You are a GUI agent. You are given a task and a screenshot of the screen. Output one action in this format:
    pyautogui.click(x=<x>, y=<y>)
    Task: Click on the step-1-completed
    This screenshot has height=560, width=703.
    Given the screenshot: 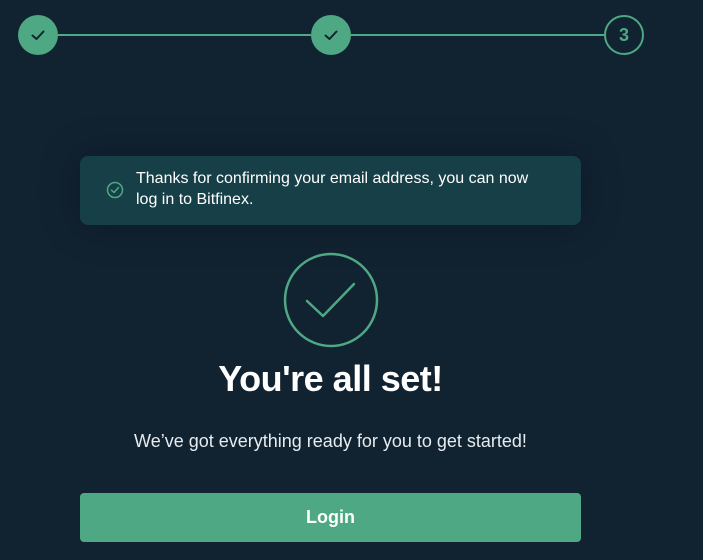 What is the action you would take?
    pyautogui.click(x=38, y=35)
    